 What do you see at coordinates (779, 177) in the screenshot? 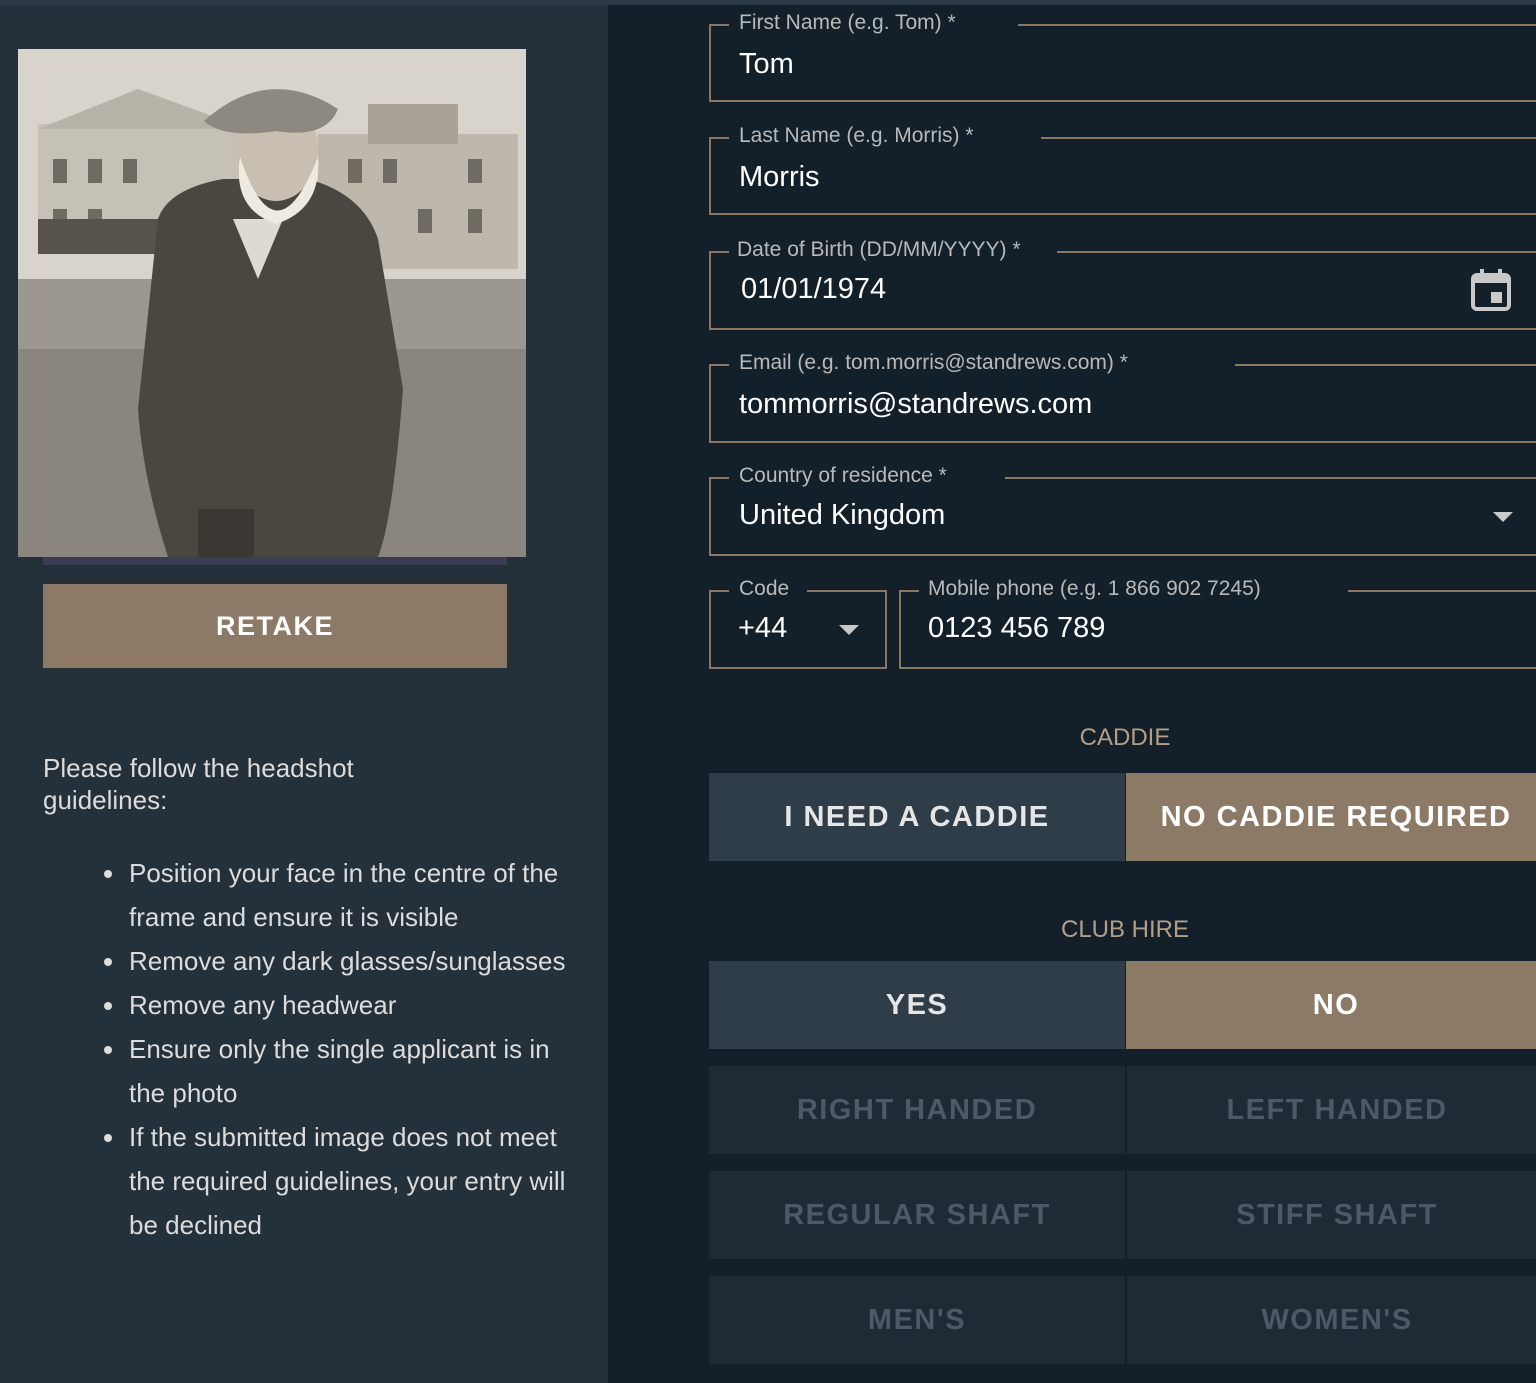
I see `last-name-input: Morris` at bounding box center [779, 177].